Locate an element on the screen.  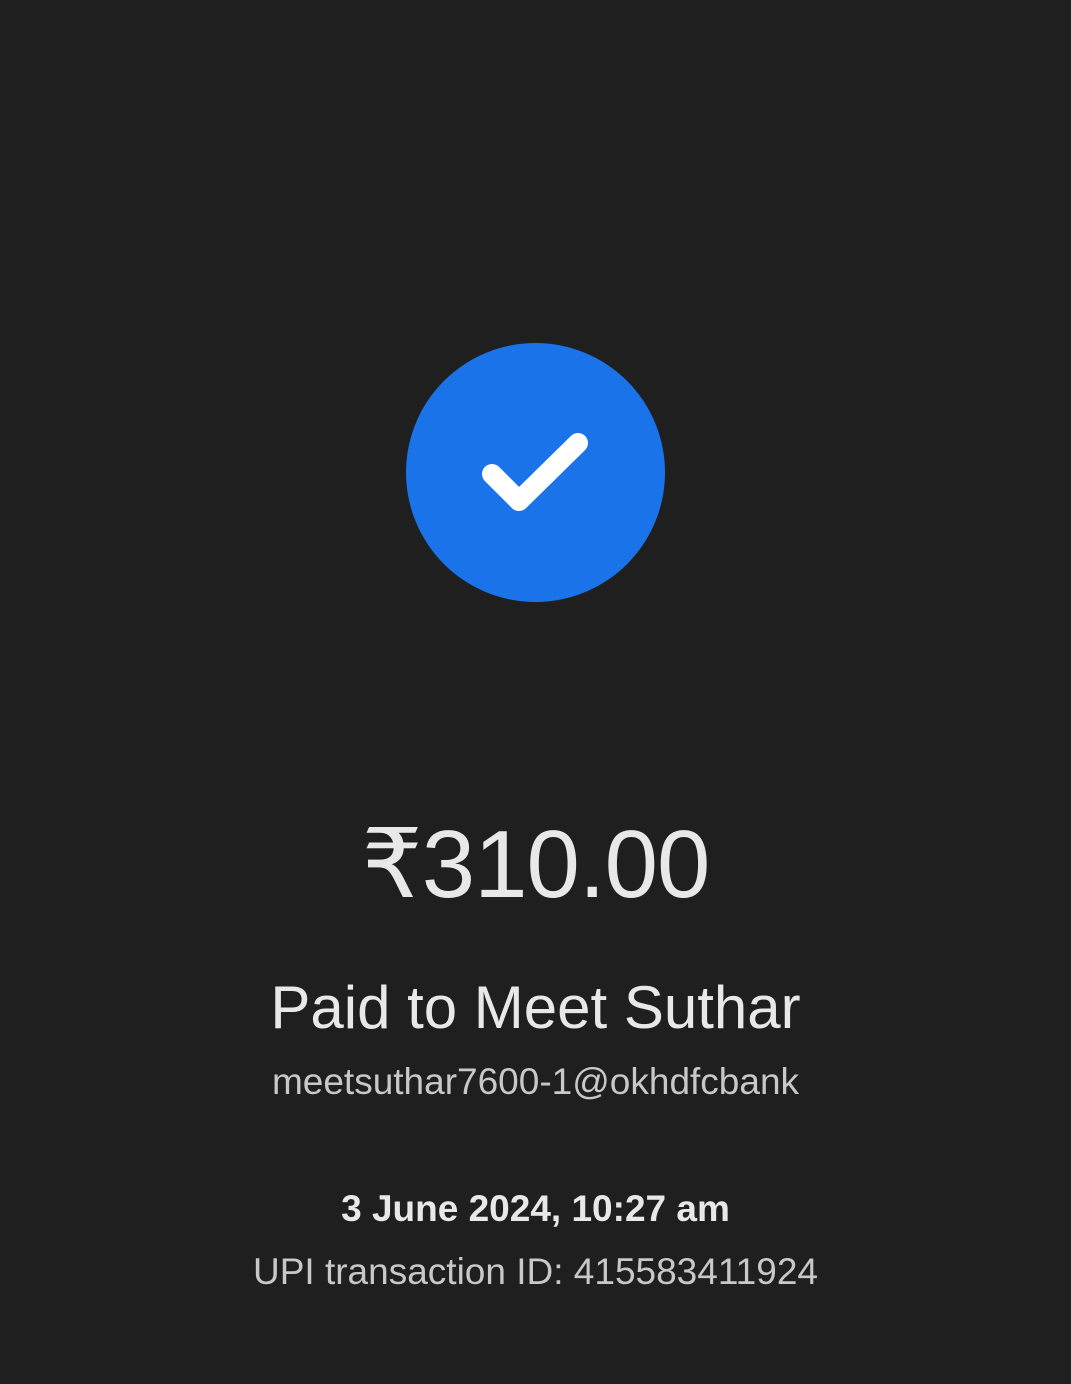
payment-datetime: 3 June 2024, 10:27 am is located at coordinates (535, 1208).